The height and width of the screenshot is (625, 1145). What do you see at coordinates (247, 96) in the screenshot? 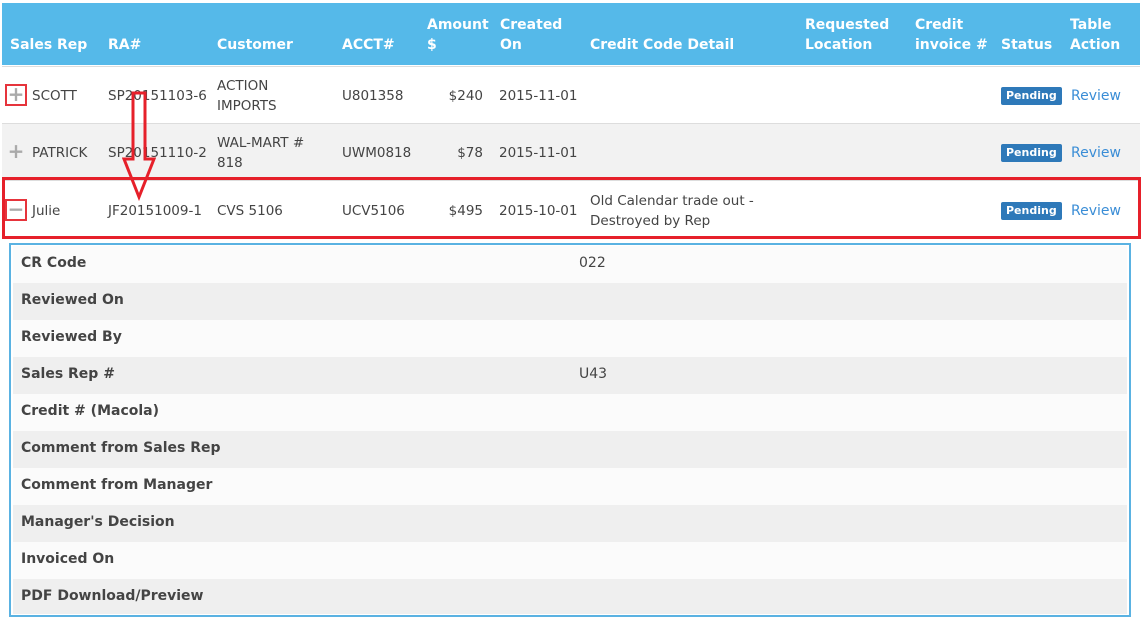
I see `cell-customer: ACTION IMPORTS` at bounding box center [247, 96].